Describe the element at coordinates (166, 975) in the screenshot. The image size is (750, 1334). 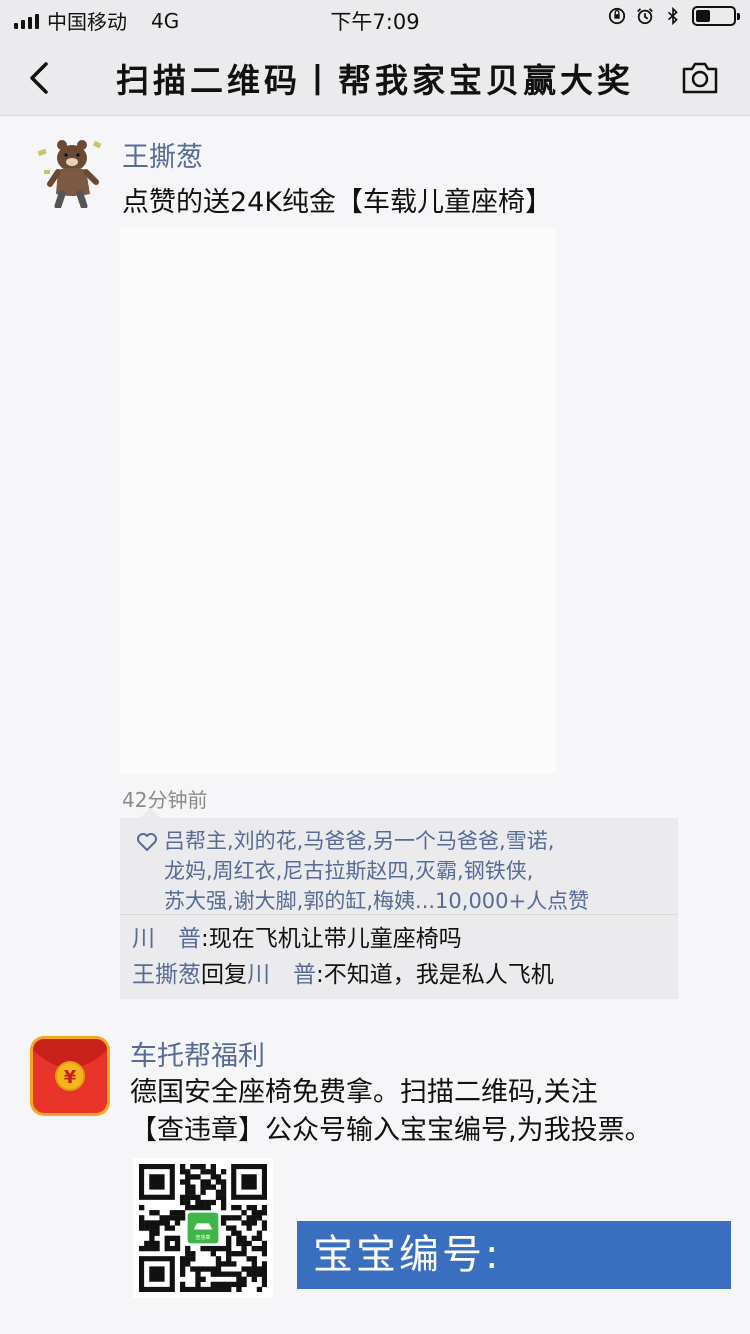
I see `comment-author: 王撕葱` at that location.